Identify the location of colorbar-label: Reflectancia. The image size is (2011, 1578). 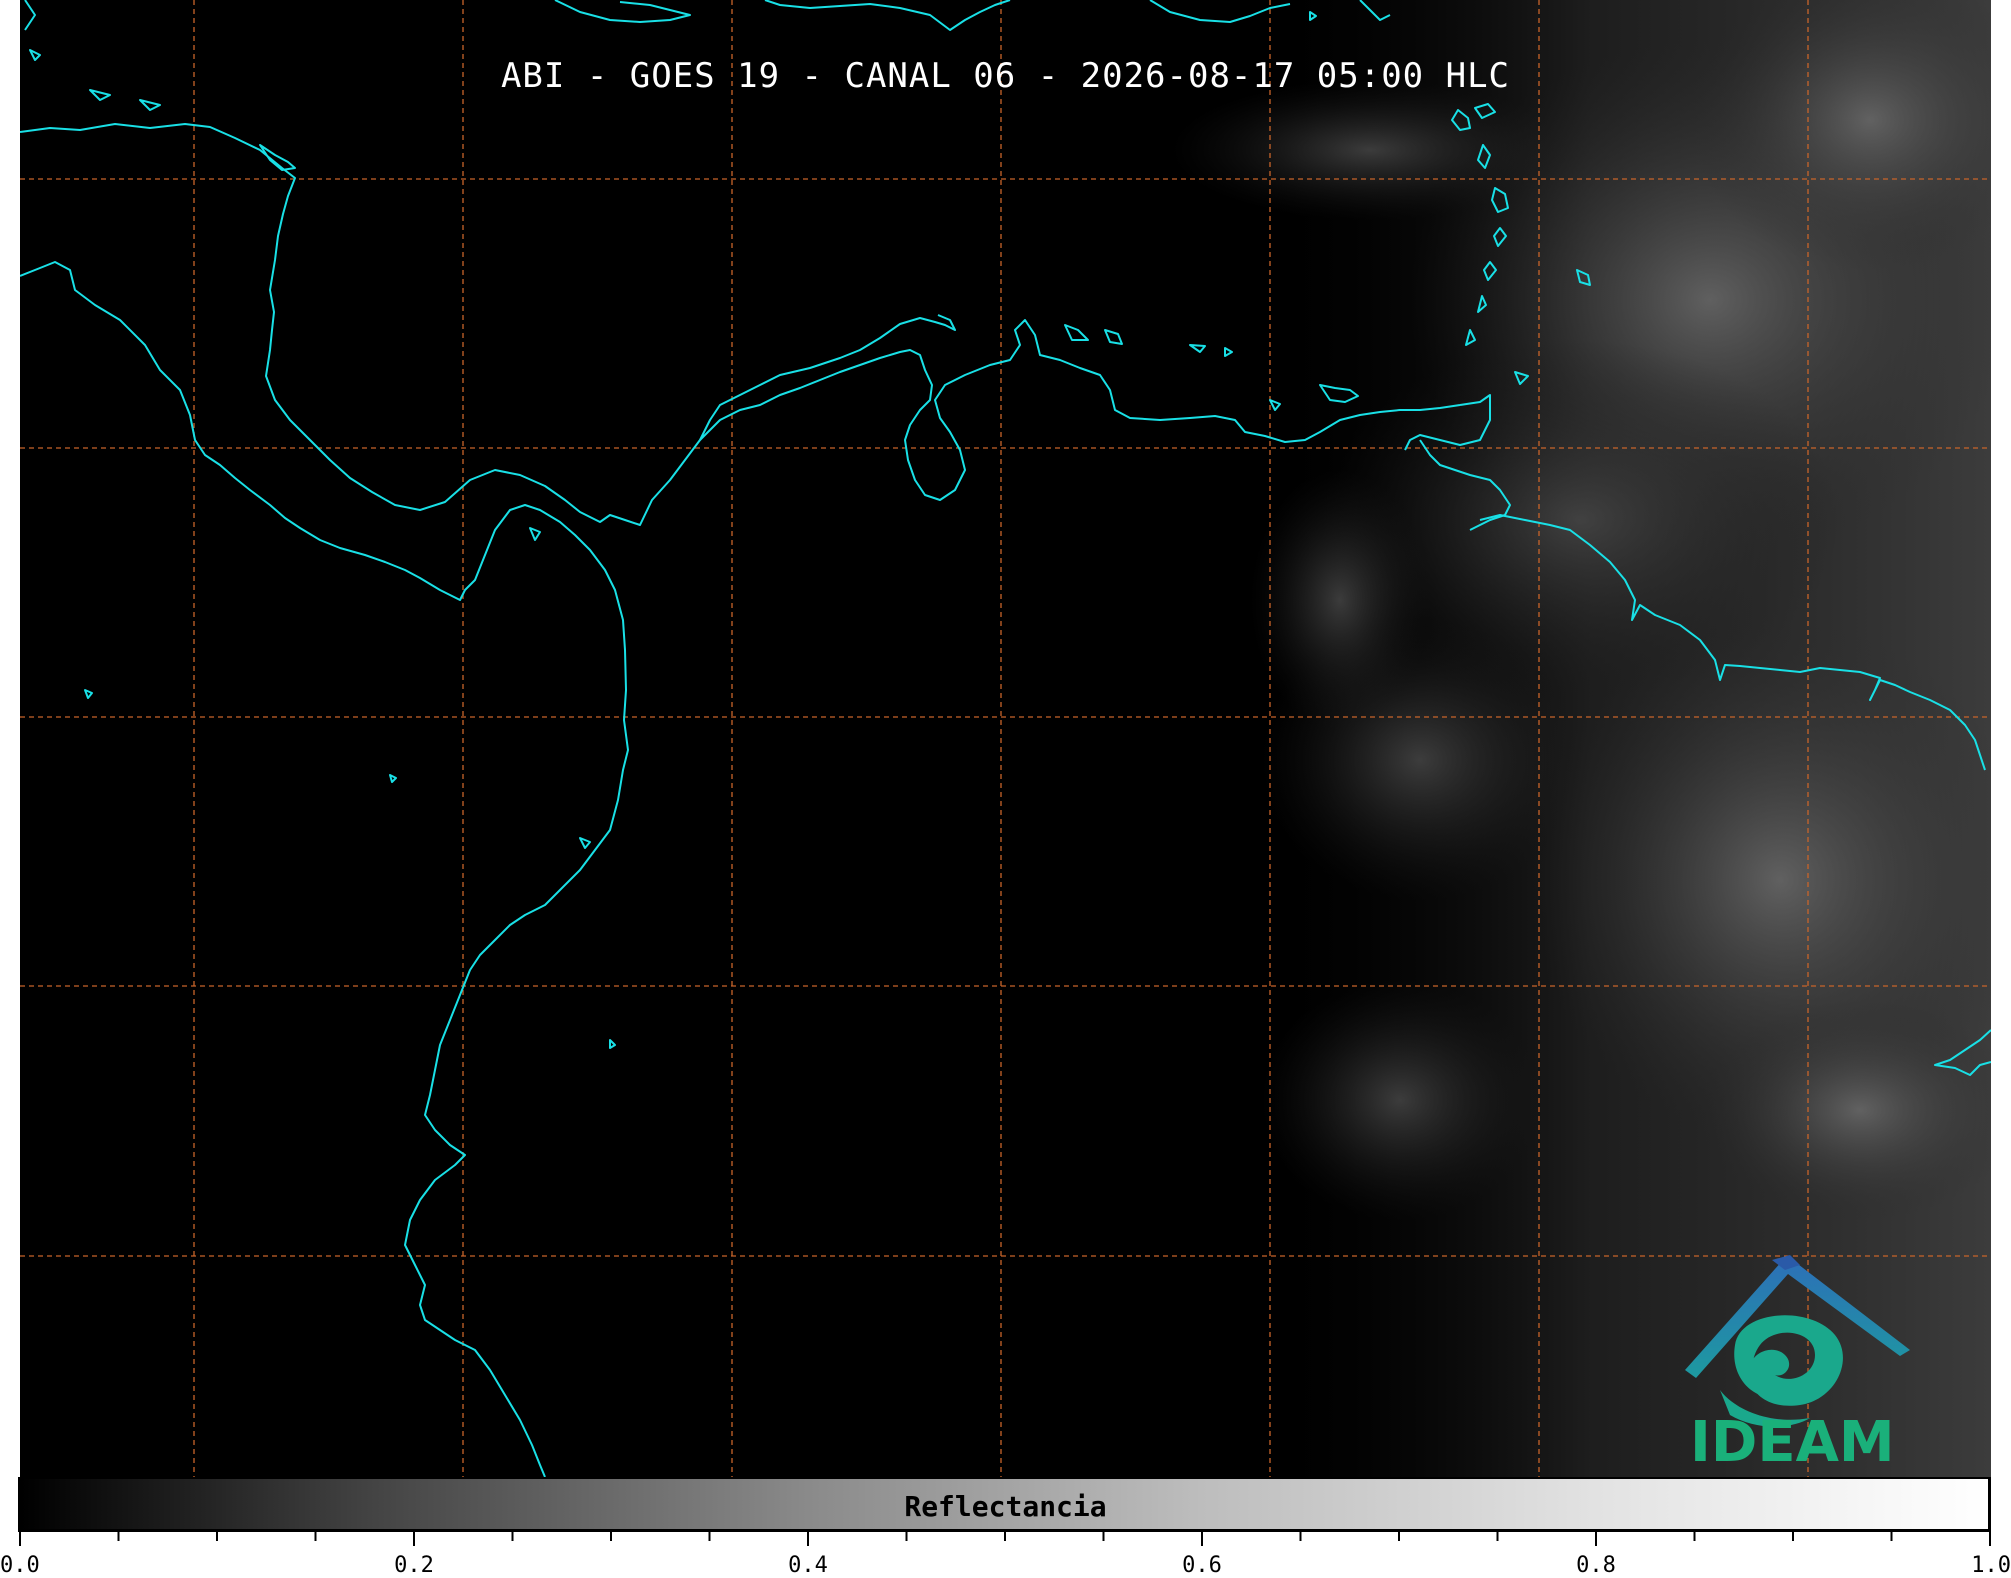
(1005, 1506).